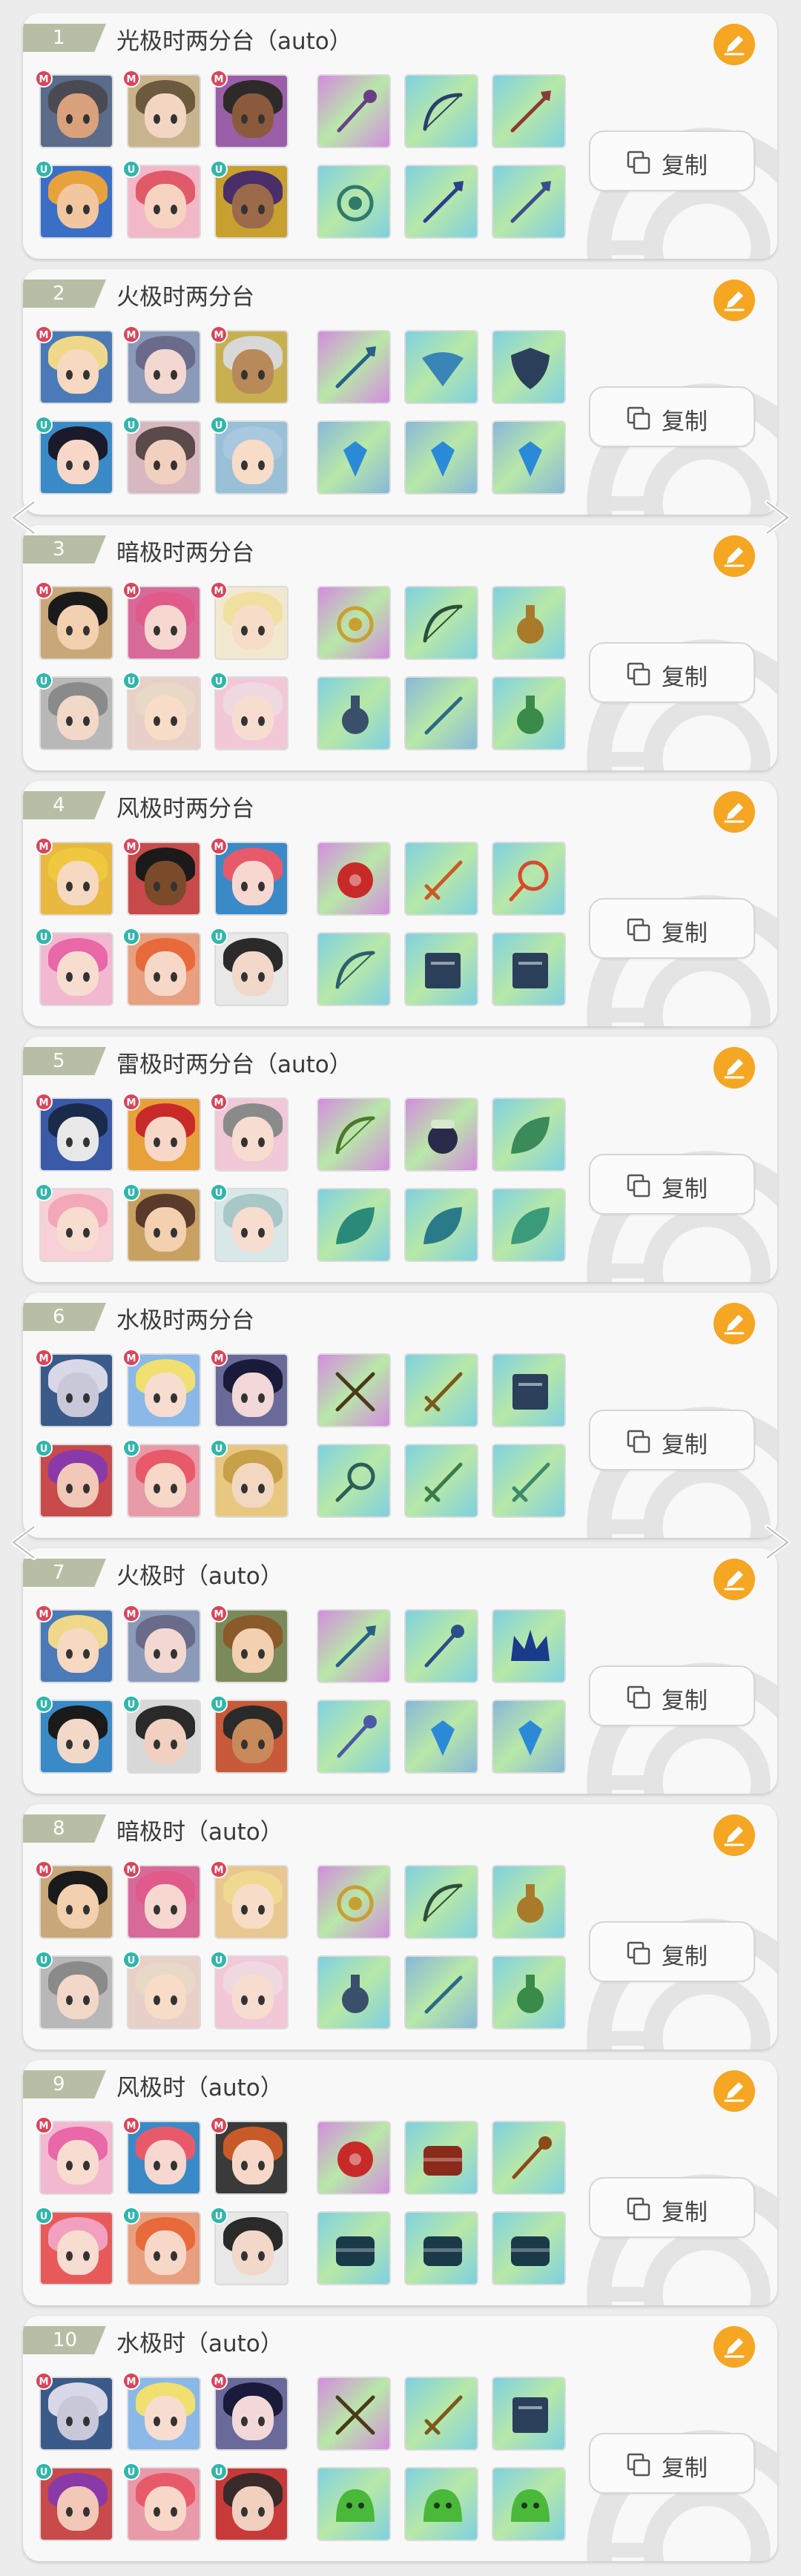  What do you see at coordinates (354, 2158) in the screenshot?
I see `flower-item` at bounding box center [354, 2158].